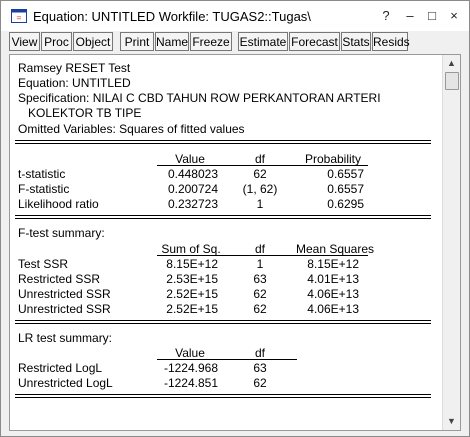 This screenshot has width=470, height=437. Describe the element at coordinates (190, 368) in the screenshot. I see `cell-value: -1224.968` at that location.